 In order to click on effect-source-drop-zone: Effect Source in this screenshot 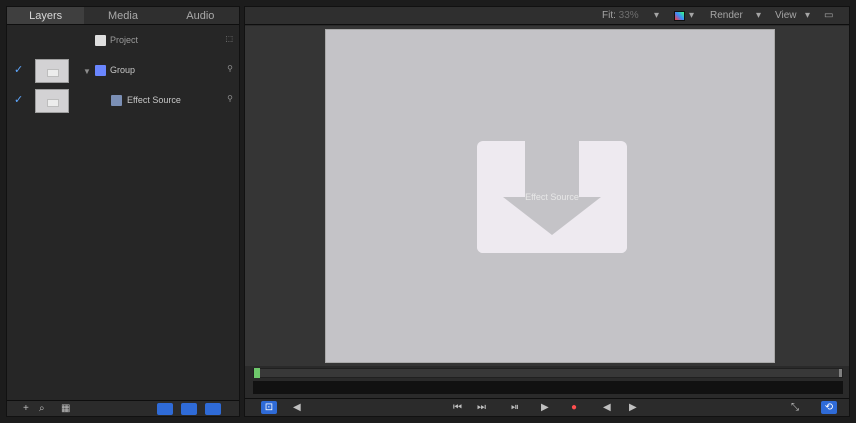, I will do `click(552, 197)`.